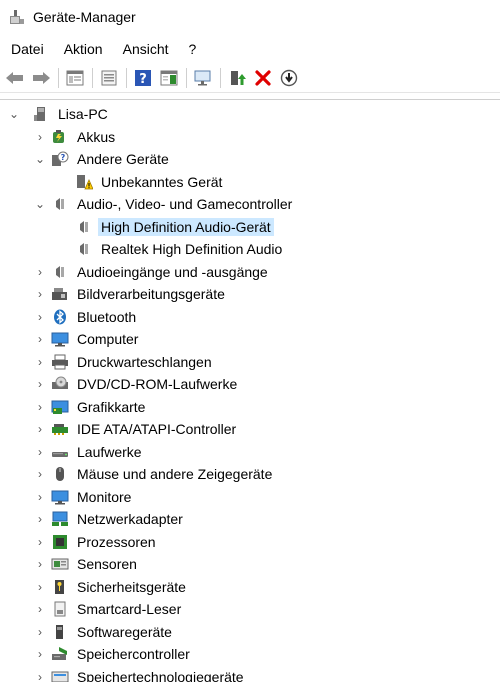 Image resolution: width=500 pixels, height=682 pixels. What do you see at coordinates (60, 137) in the screenshot?
I see `battery-icon` at bounding box center [60, 137].